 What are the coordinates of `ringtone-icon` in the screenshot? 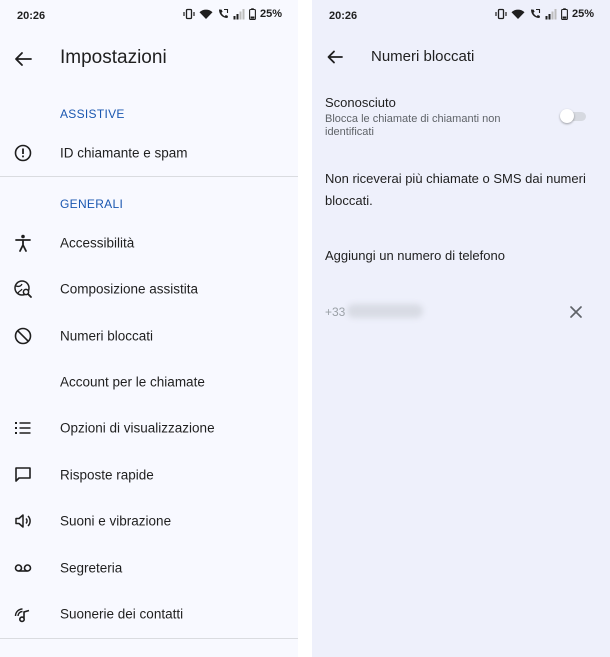 It's located at (22, 615).